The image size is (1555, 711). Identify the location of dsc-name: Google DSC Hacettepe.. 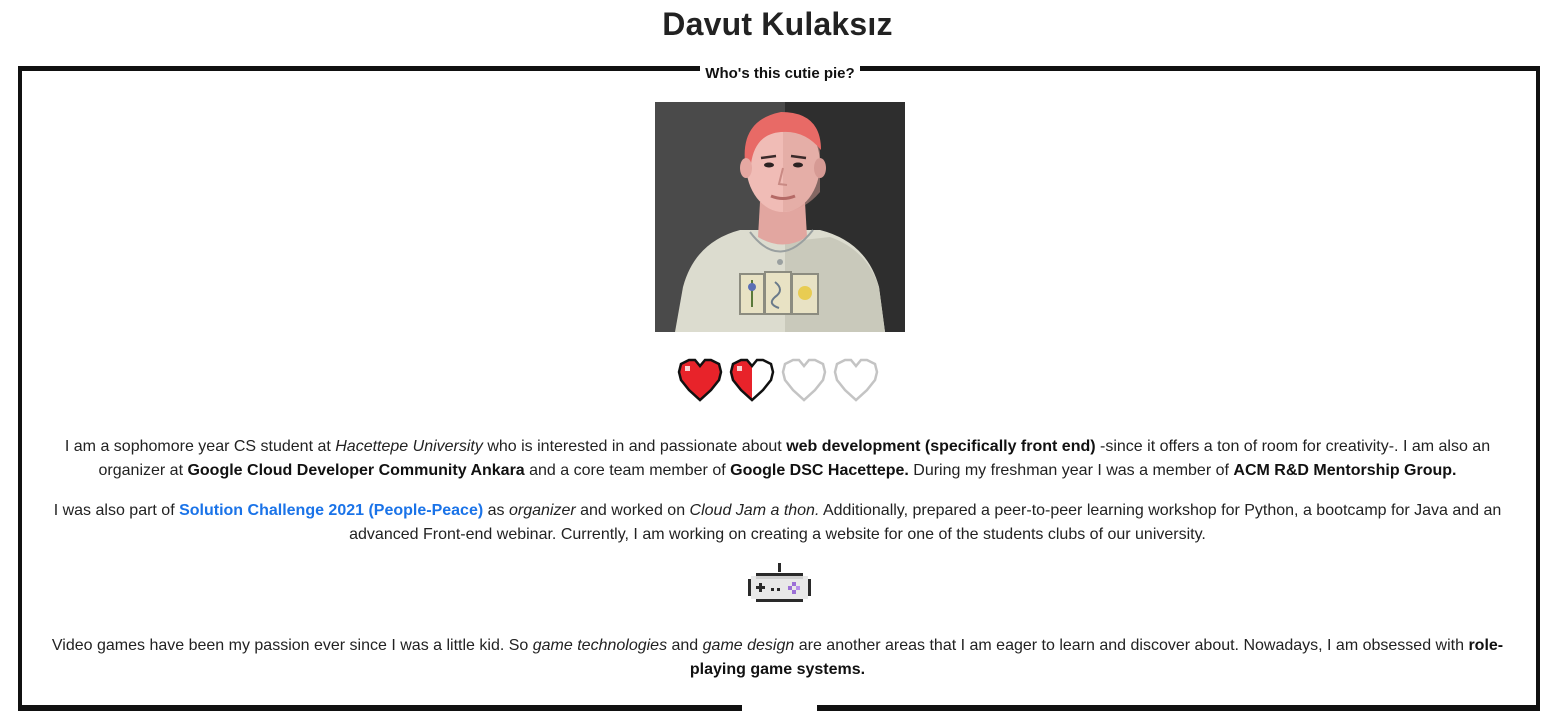
(819, 470).